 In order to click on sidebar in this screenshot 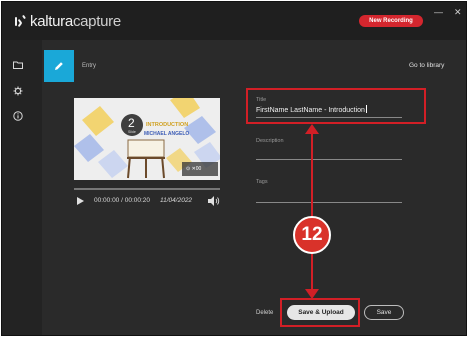, I will do `click(22, 187)`.